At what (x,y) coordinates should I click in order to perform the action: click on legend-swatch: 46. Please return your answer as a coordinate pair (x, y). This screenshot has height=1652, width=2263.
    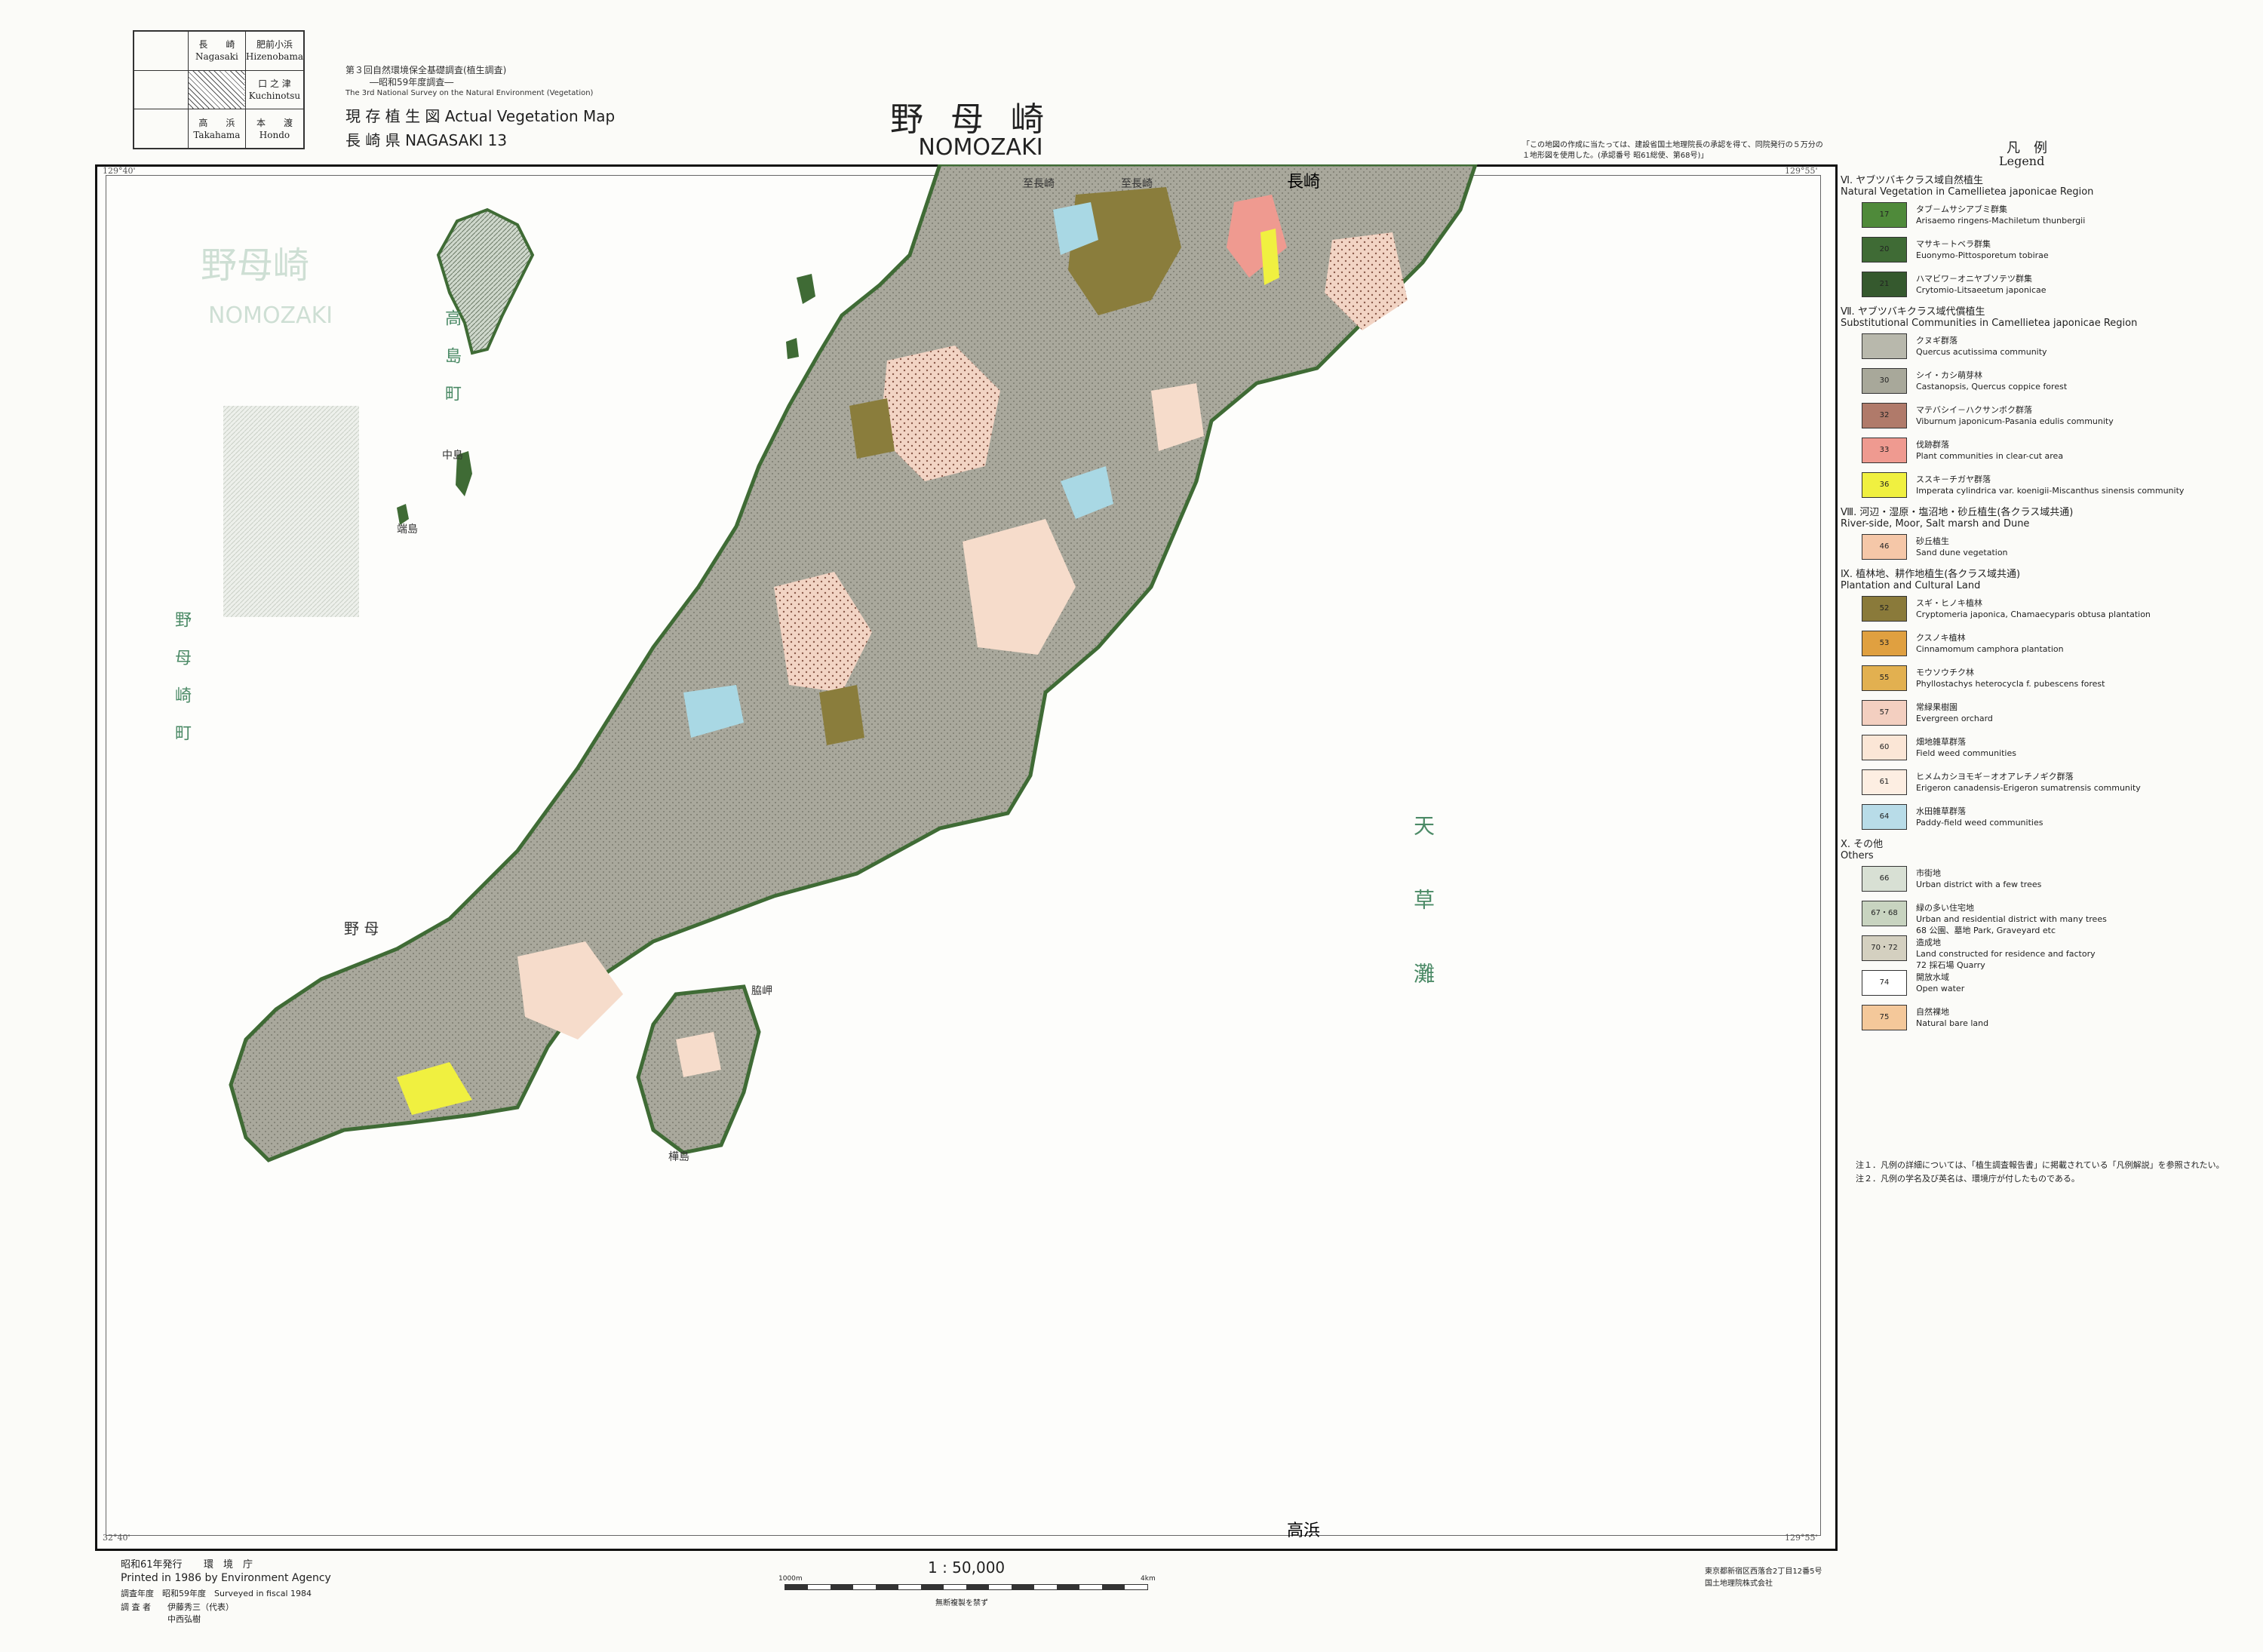
    Looking at the image, I should click on (1884, 547).